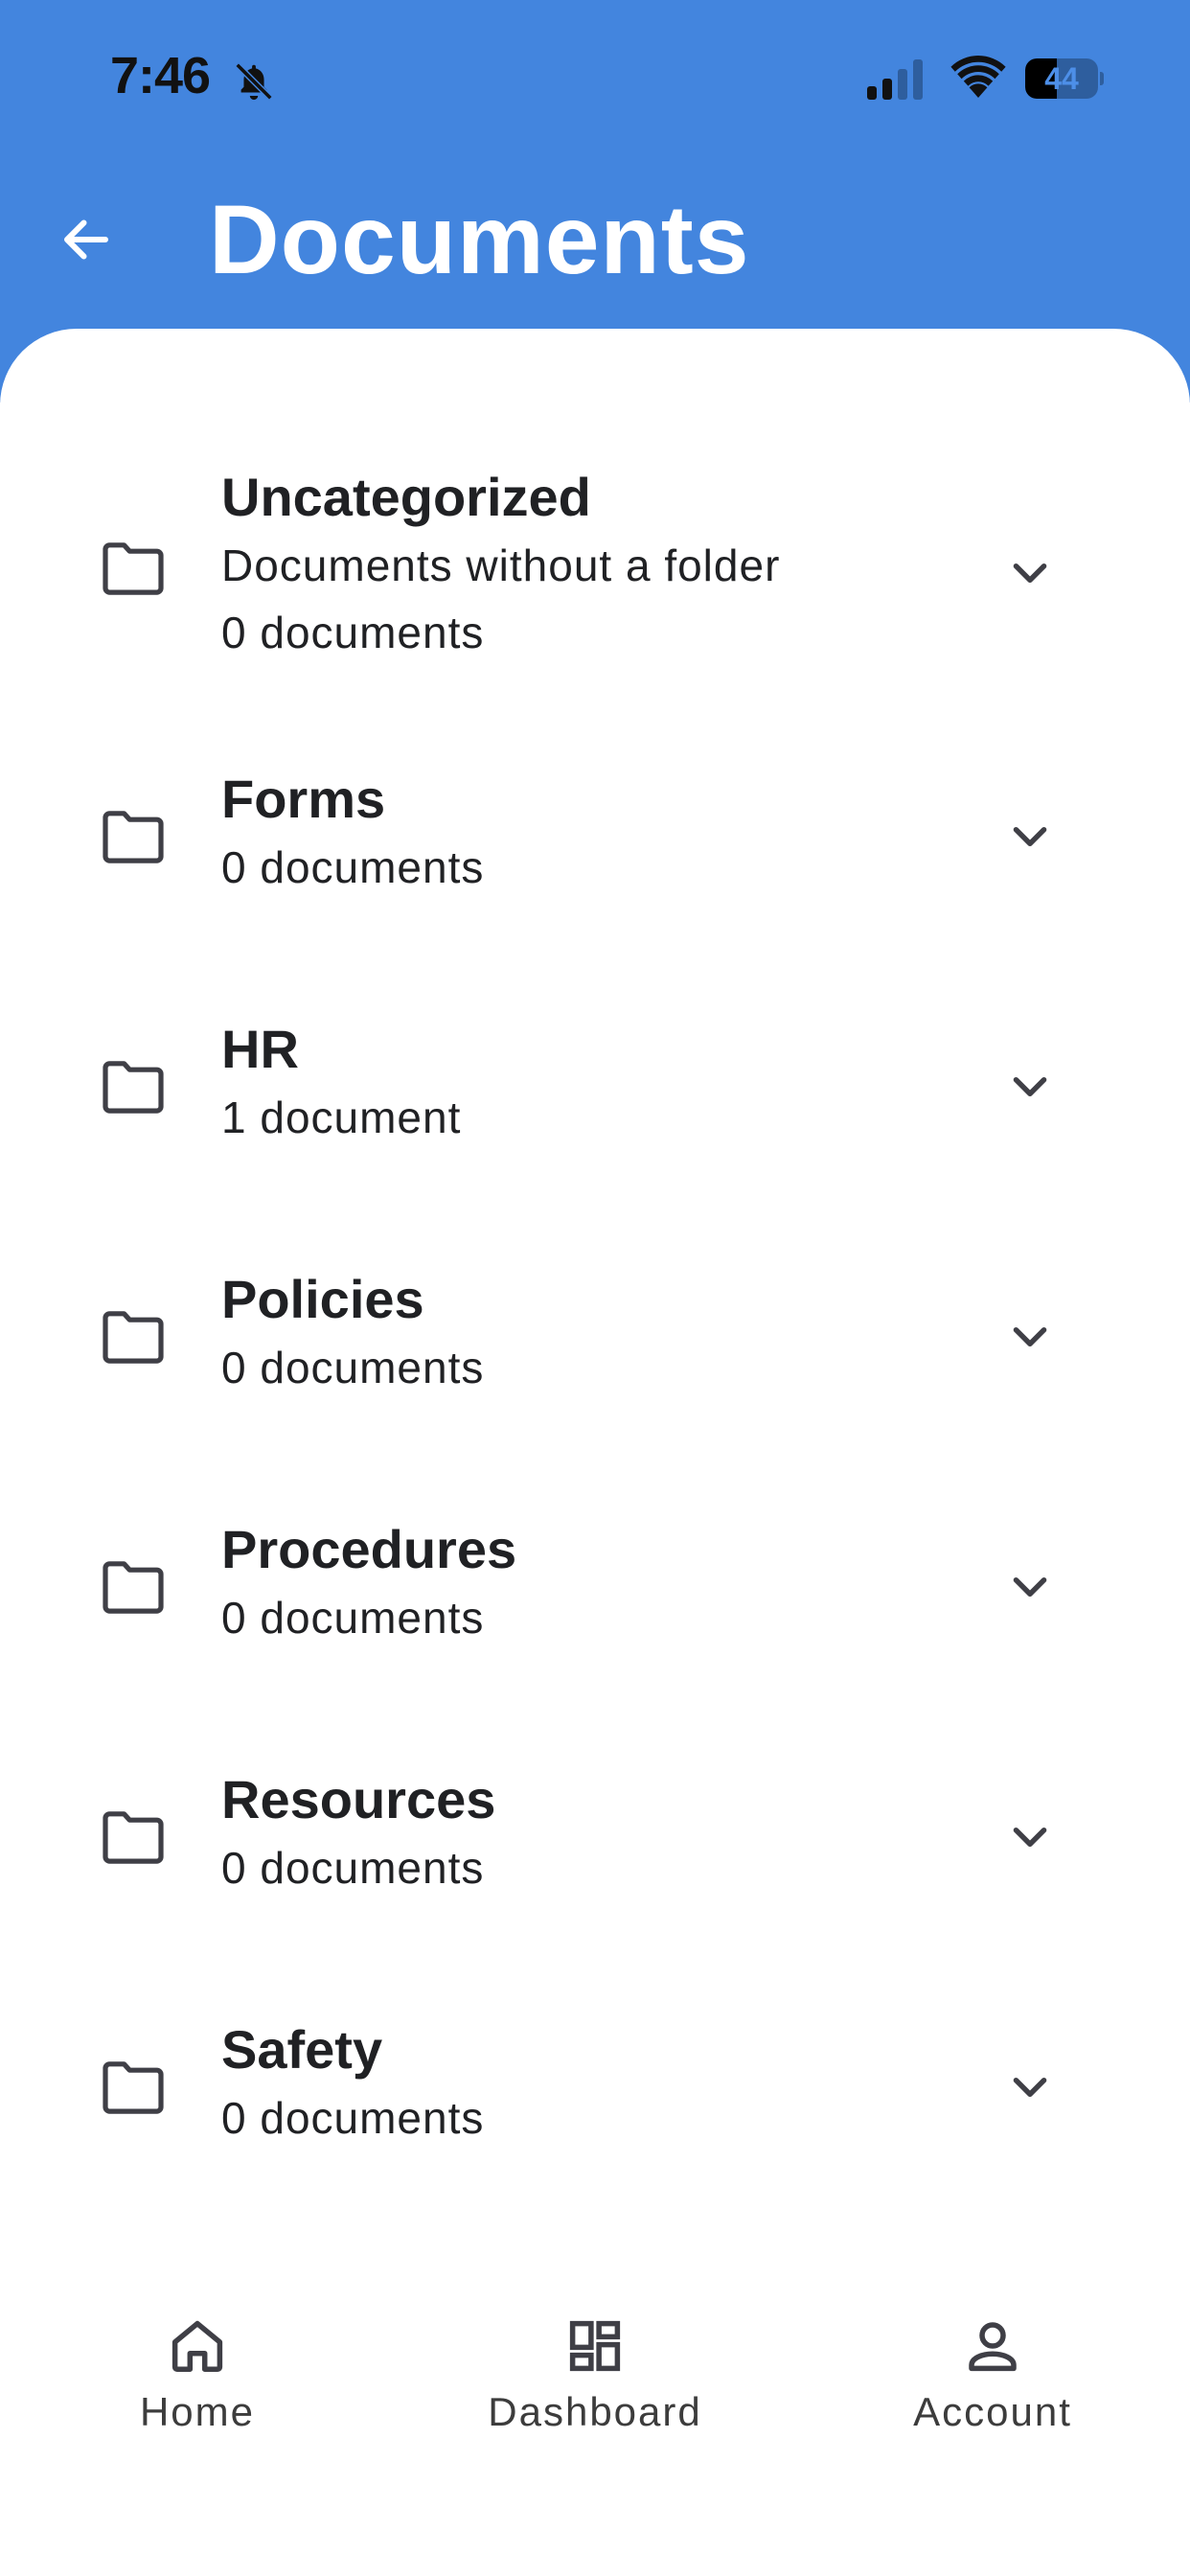  I want to click on folder-item-procedures: Procedures 0 documents, so click(595, 1587).